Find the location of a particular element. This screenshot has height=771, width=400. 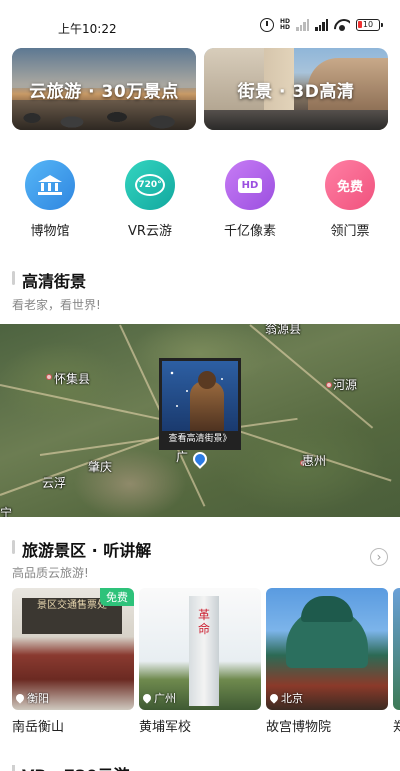

palace-museum-image: 北京 is located at coordinates (327, 649).